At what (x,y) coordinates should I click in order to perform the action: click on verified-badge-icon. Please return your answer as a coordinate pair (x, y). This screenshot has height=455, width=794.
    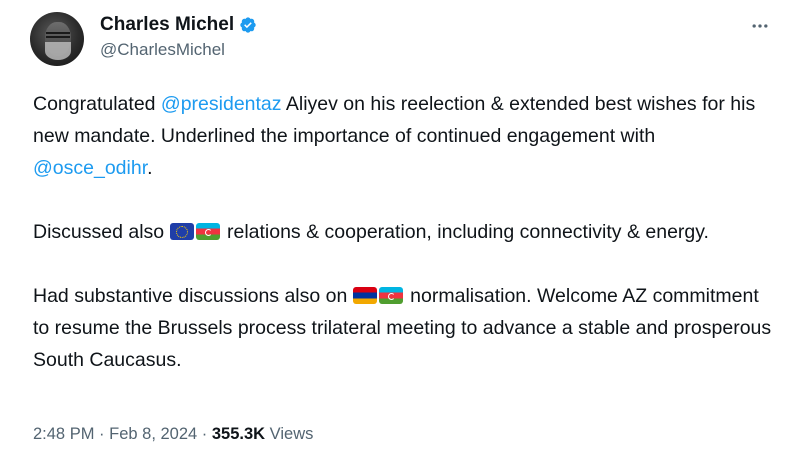
    Looking at the image, I should click on (248, 25).